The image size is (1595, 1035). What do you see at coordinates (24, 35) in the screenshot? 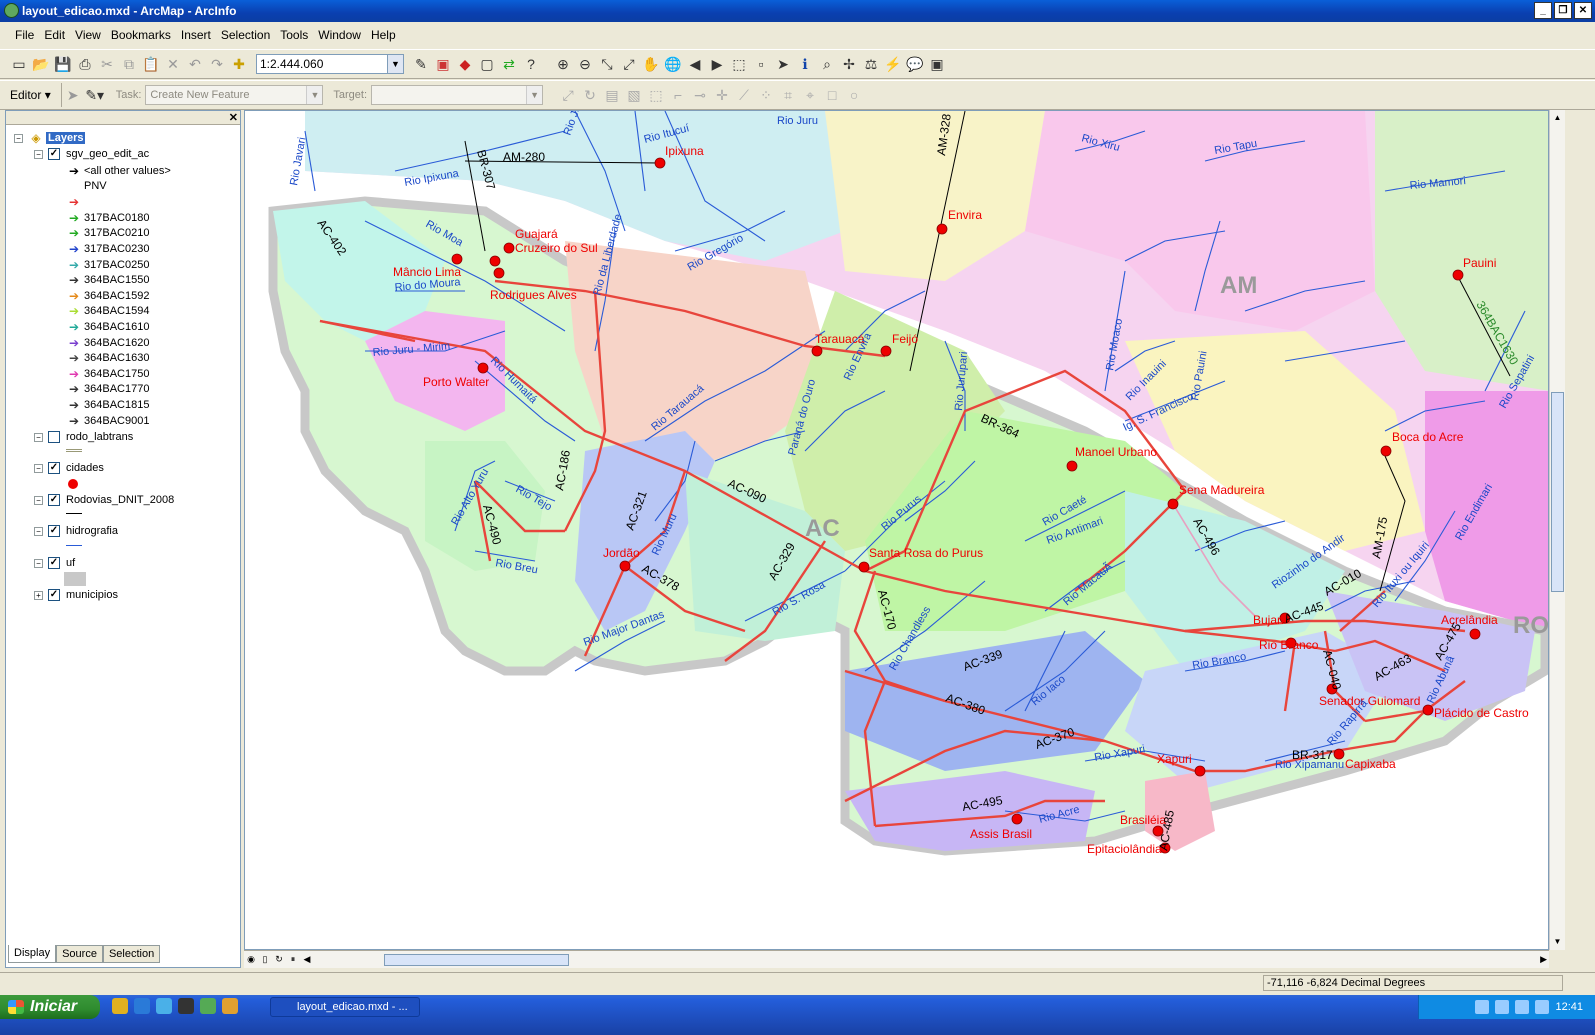
I see `menu-file: File` at bounding box center [24, 35].